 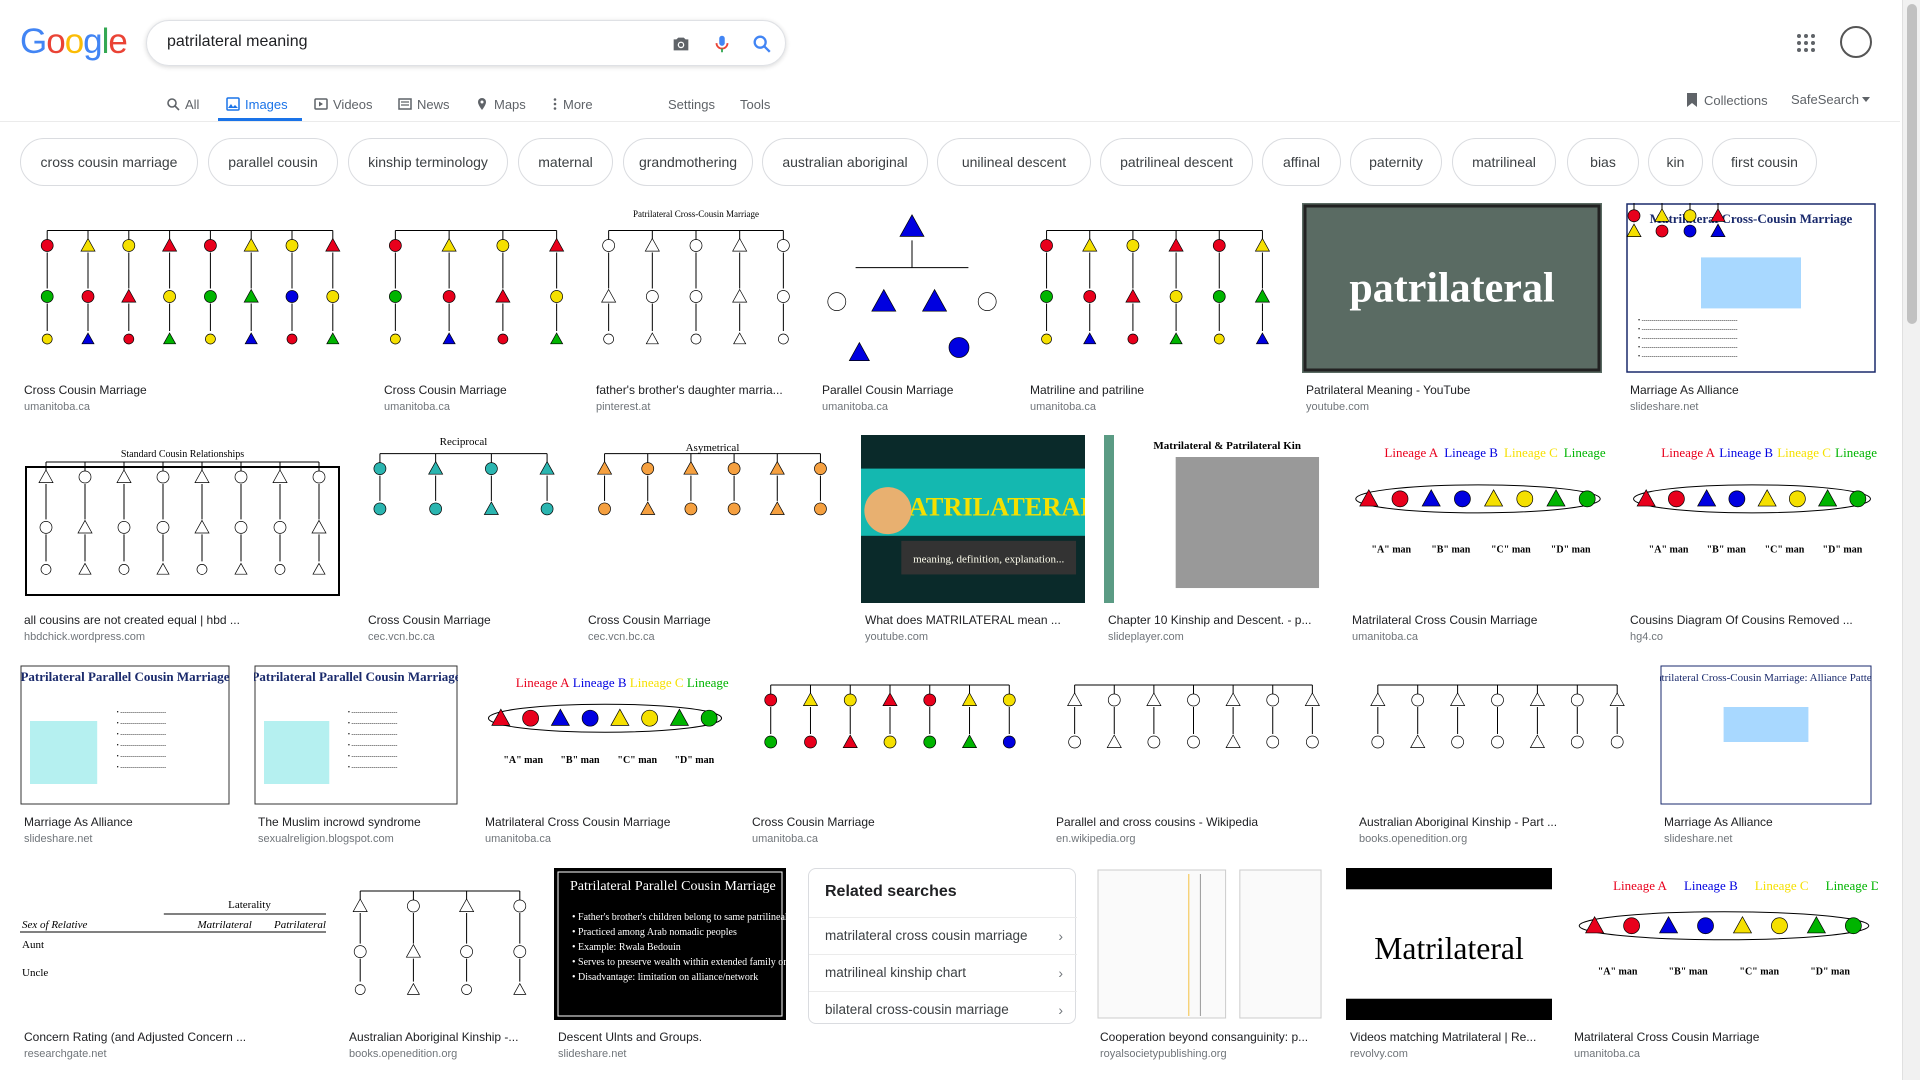 What do you see at coordinates (466, 43) in the screenshot?
I see `search-box: patrilateral meaning` at bounding box center [466, 43].